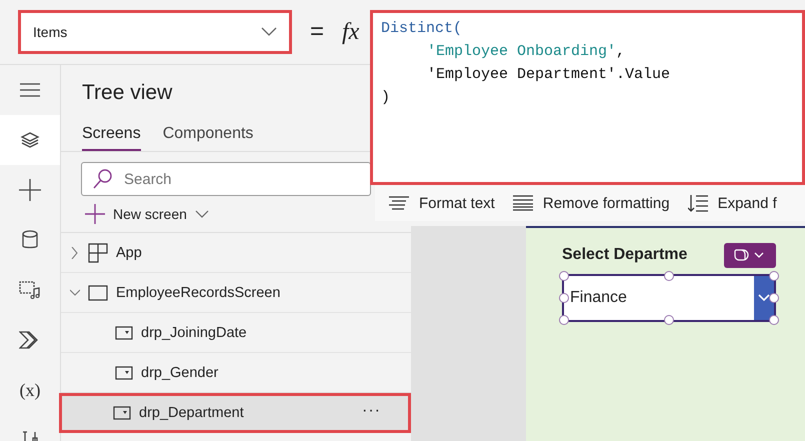 This screenshot has height=441, width=805. I want to click on tab: Components, so click(208, 135).